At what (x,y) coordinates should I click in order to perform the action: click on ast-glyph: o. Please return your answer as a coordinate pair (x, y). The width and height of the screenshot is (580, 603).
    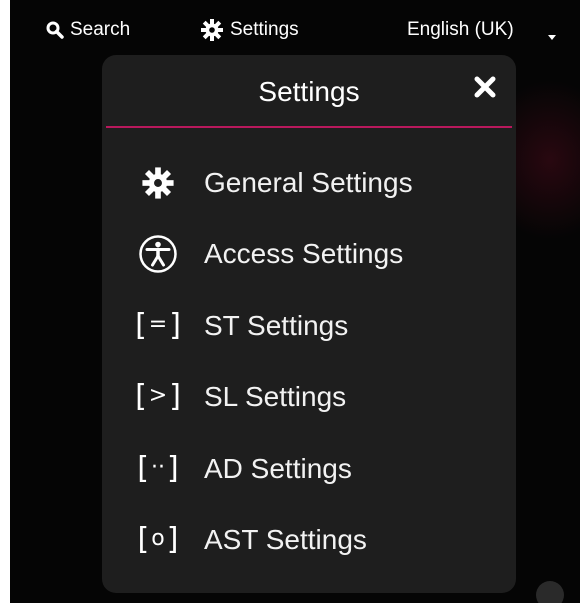
    Looking at the image, I should click on (158, 539).